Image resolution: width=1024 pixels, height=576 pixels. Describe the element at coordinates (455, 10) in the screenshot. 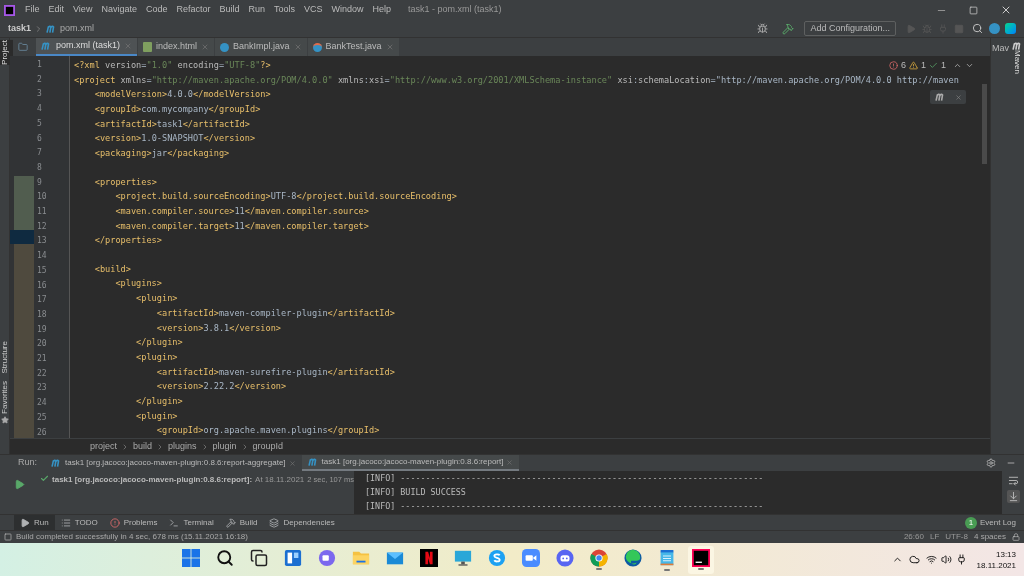

I see `window-title: task1 - pom.xml (task1)` at that location.